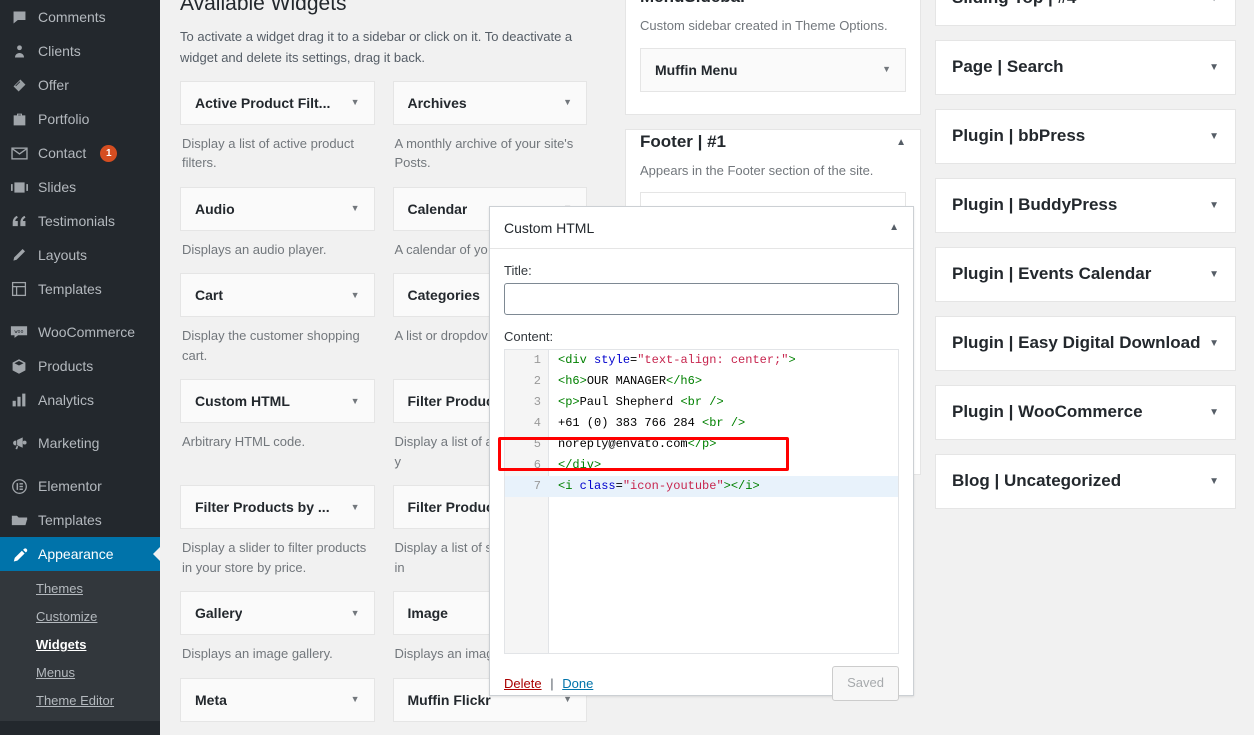 The height and width of the screenshot is (735, 1254). Describe the element at coordinates (1085, 343) in the screenshot. I see `sidebar-panel-collapsed: Plugin | Easy Digital Download ▼` at that location.